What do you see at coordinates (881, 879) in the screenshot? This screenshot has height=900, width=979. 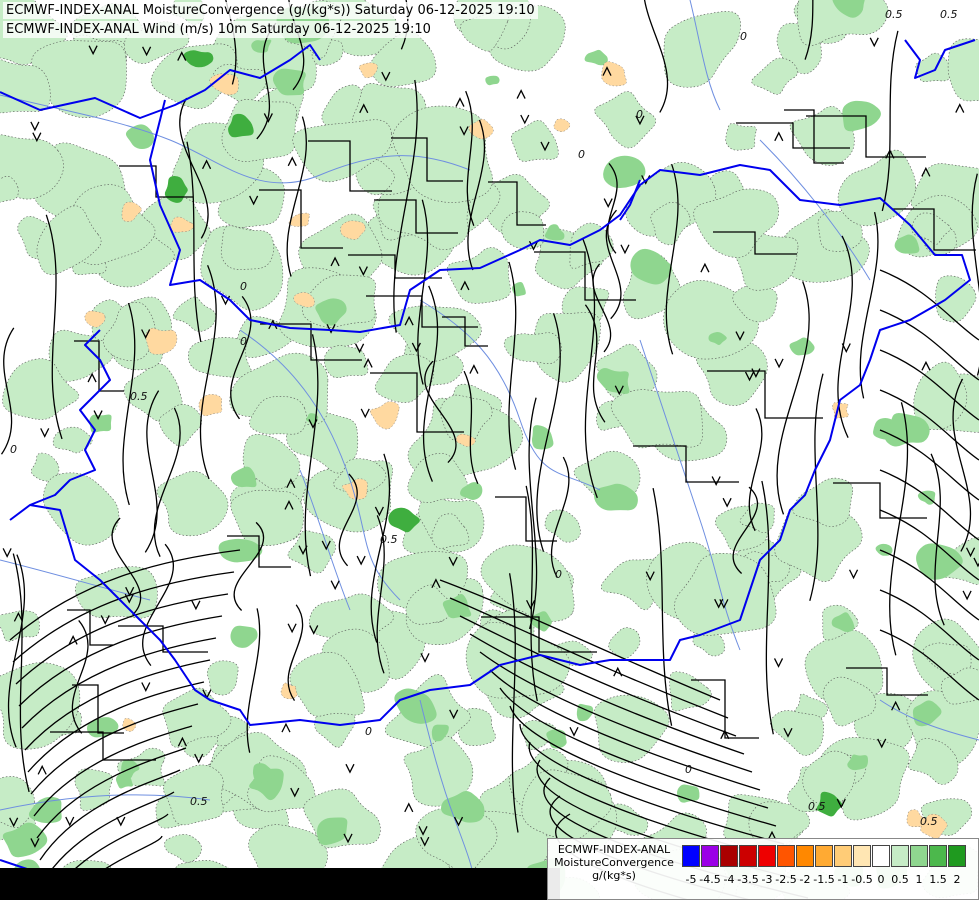 I see `legend-tick-label: 0` at bounding box center [881, 879].